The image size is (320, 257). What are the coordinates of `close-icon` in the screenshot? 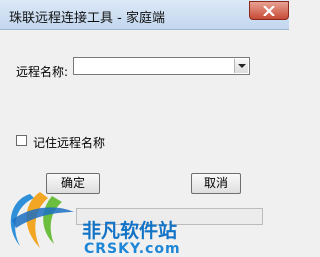 It's located at (269, 11).